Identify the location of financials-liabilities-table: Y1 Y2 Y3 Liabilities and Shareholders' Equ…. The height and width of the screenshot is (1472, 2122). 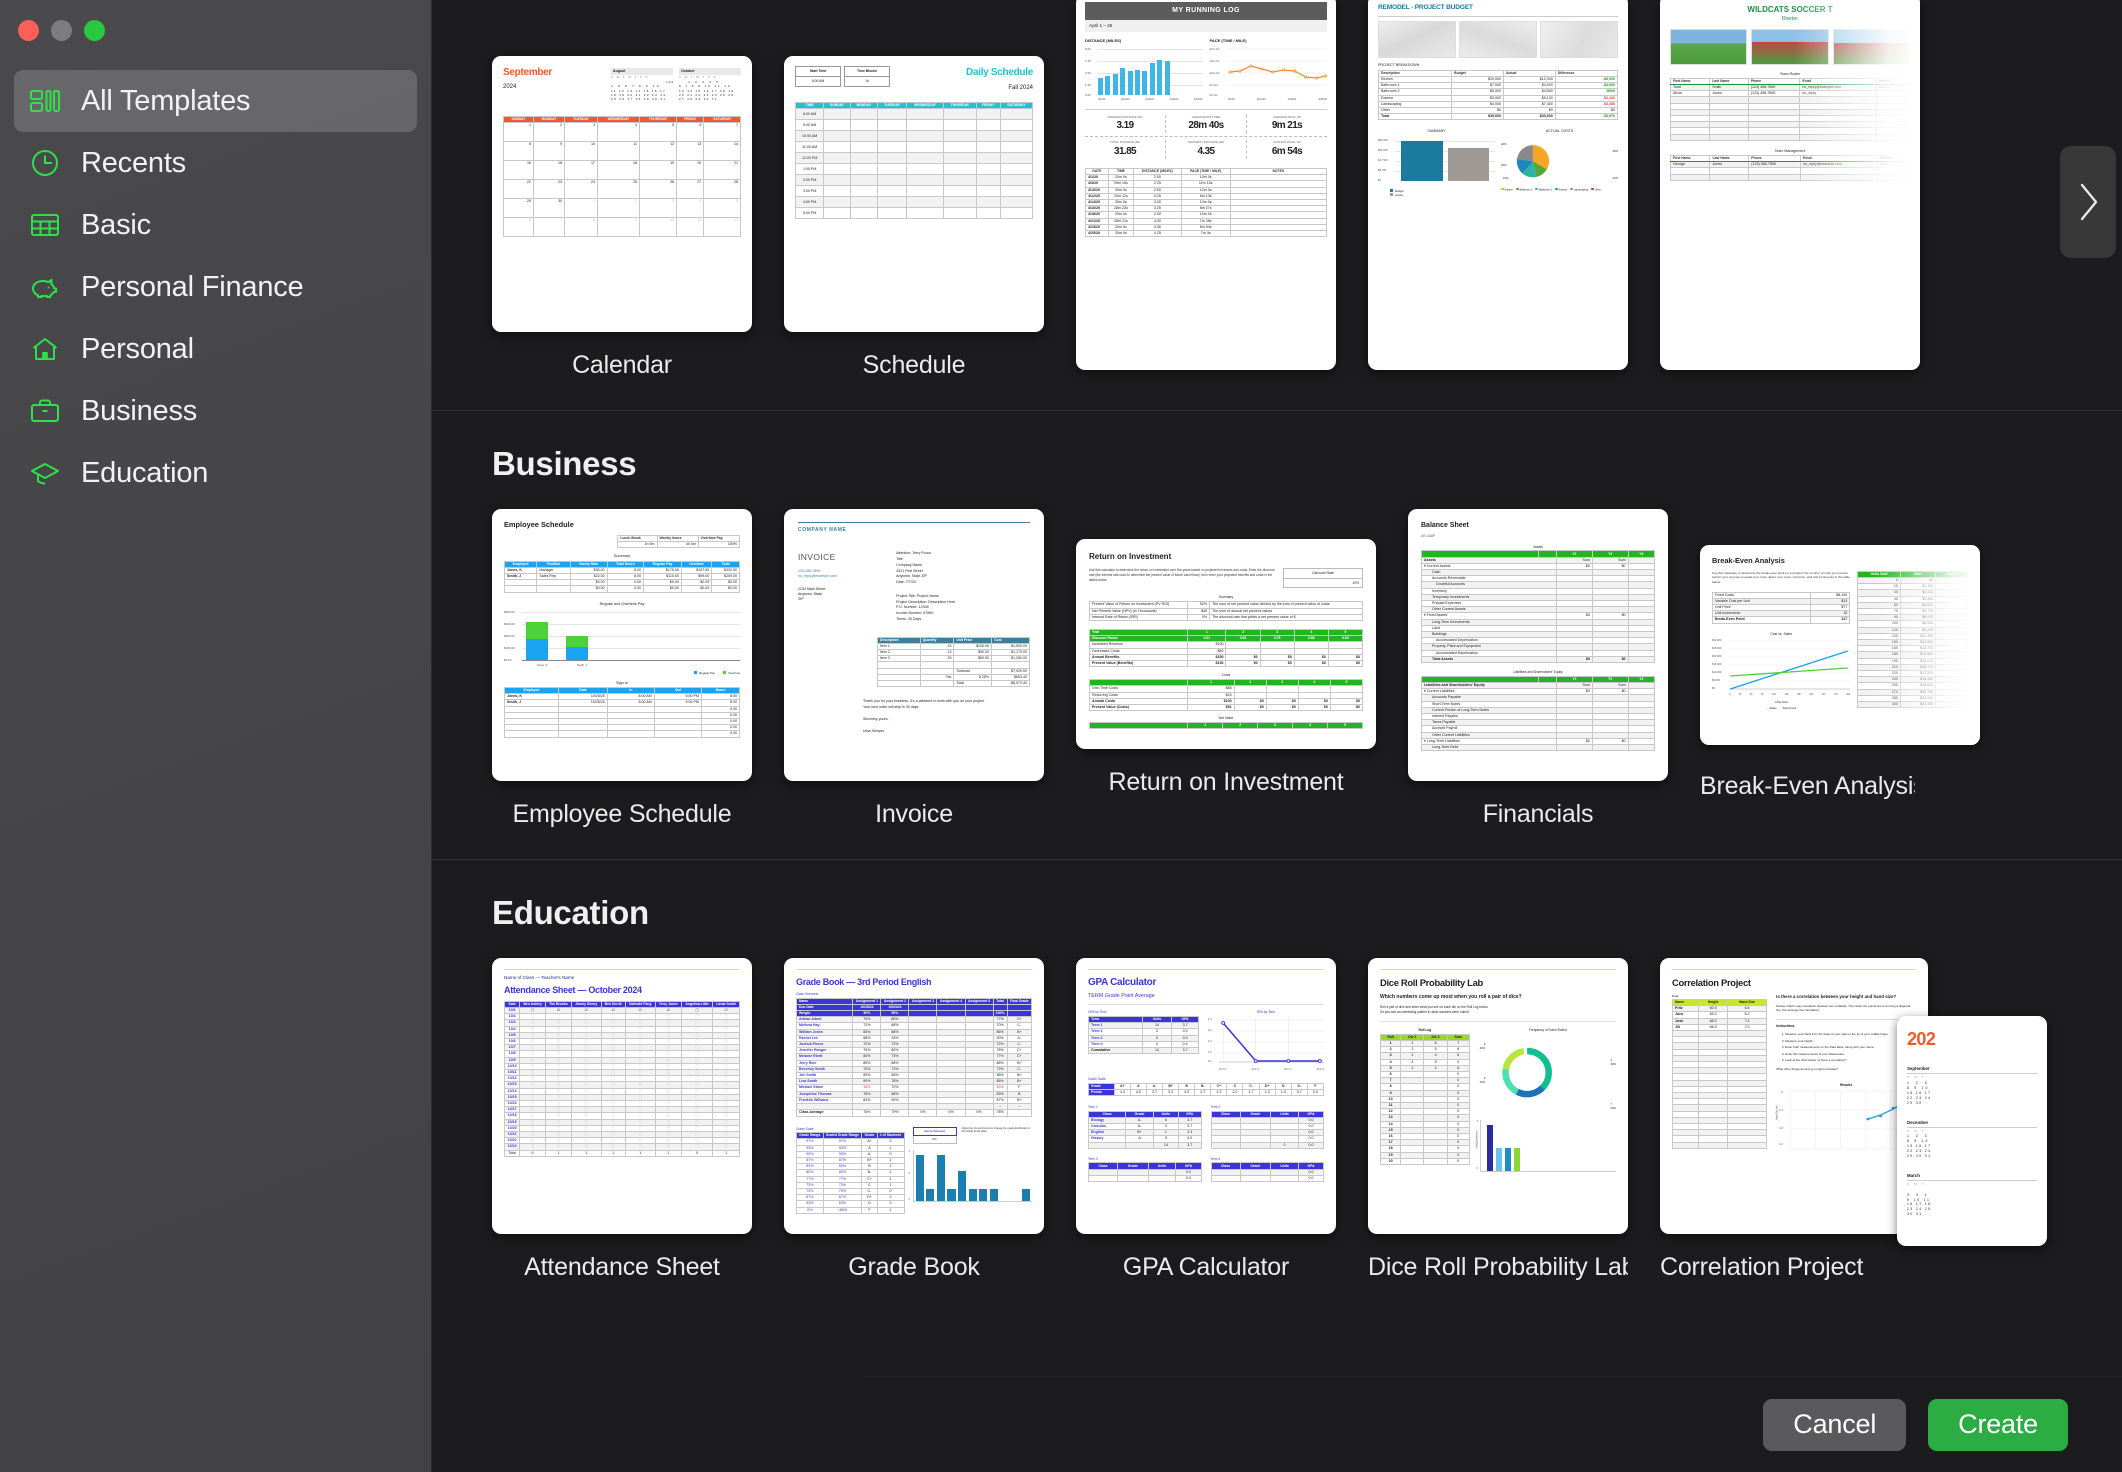
(1538, 713).